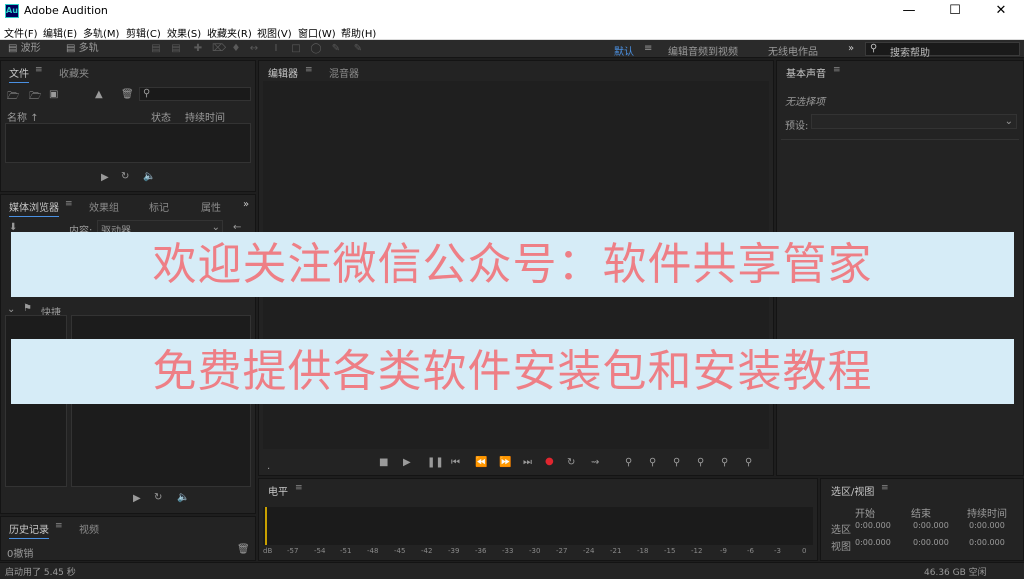 The height and width of the screenshot is (579, 1024). Describe the element at coordinates (527, 462) in the screenshot. I see `go-to-end-icon: ⏭` at that location.